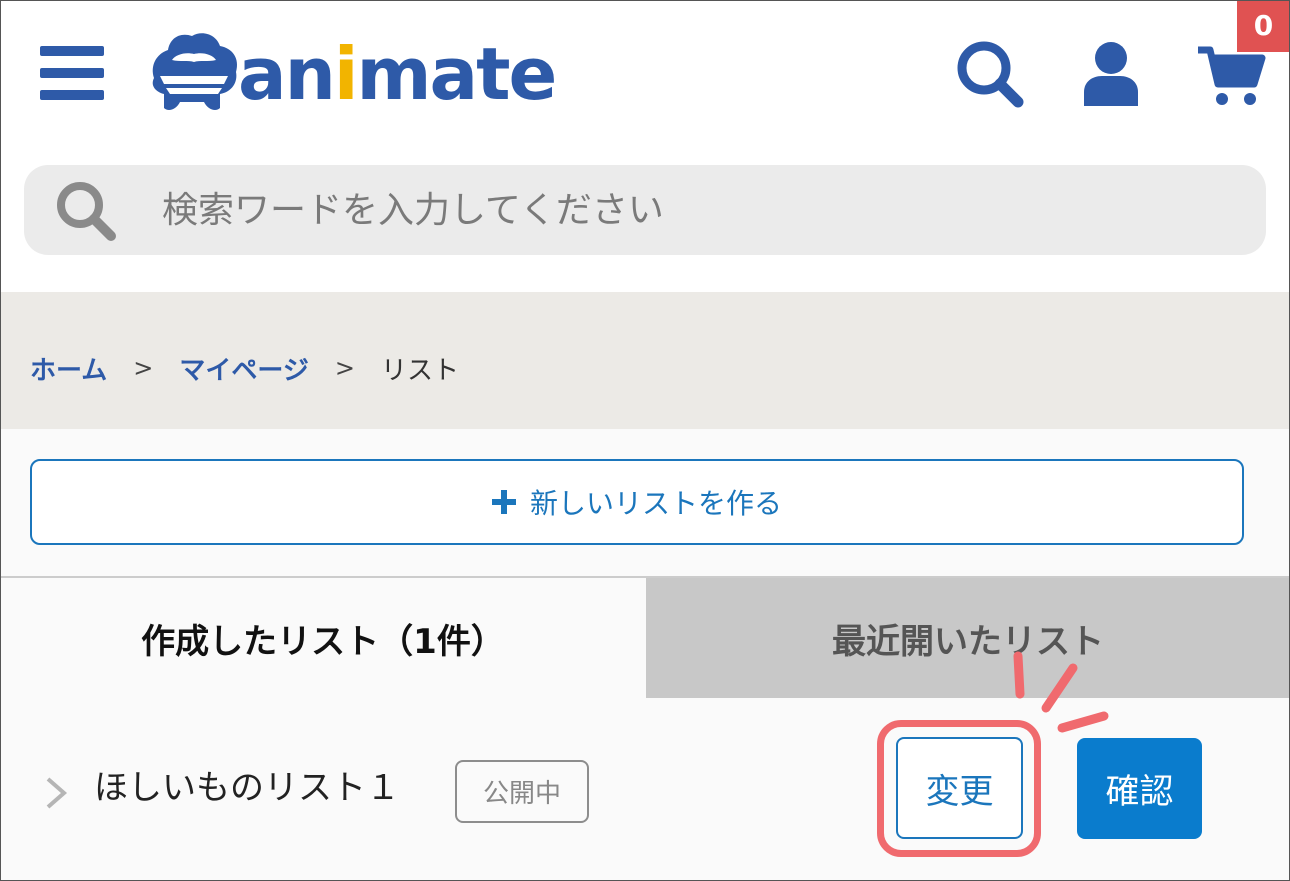 This screenshot has height=881, width=1290. What do you see at coordinates (959, 788) in the screenshot?
I see `highlight-annotation` at bounding box center [959, 788].